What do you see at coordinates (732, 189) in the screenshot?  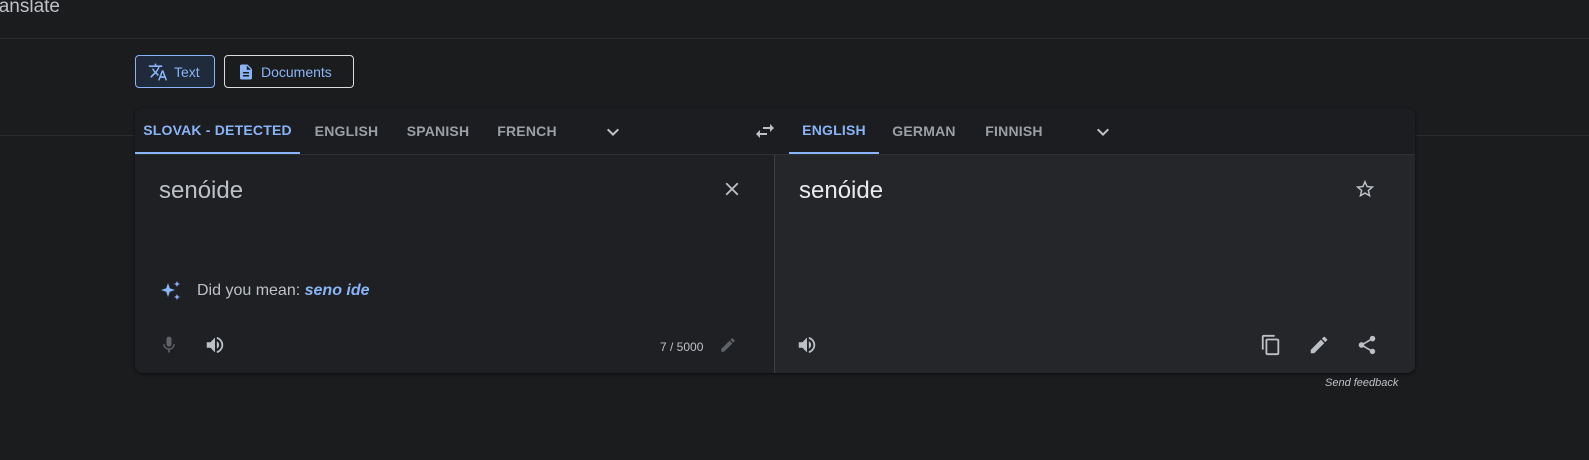 I see `clear-source-close-icon` at bounding box center [732, 189].